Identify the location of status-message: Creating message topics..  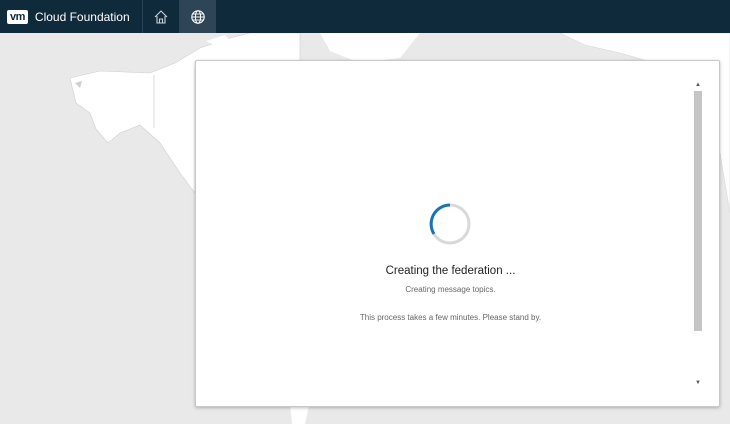
(450, 289).